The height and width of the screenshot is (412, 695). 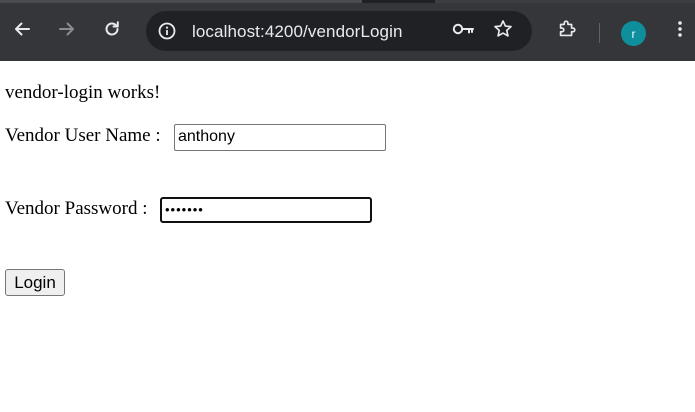 I want to click on forward-arrow-icon, so click(x=67, y=31).